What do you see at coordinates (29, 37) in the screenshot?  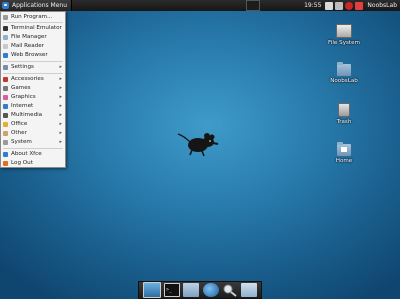 I see `menu-item-label: File Manager` at bounding box center [29, 37].